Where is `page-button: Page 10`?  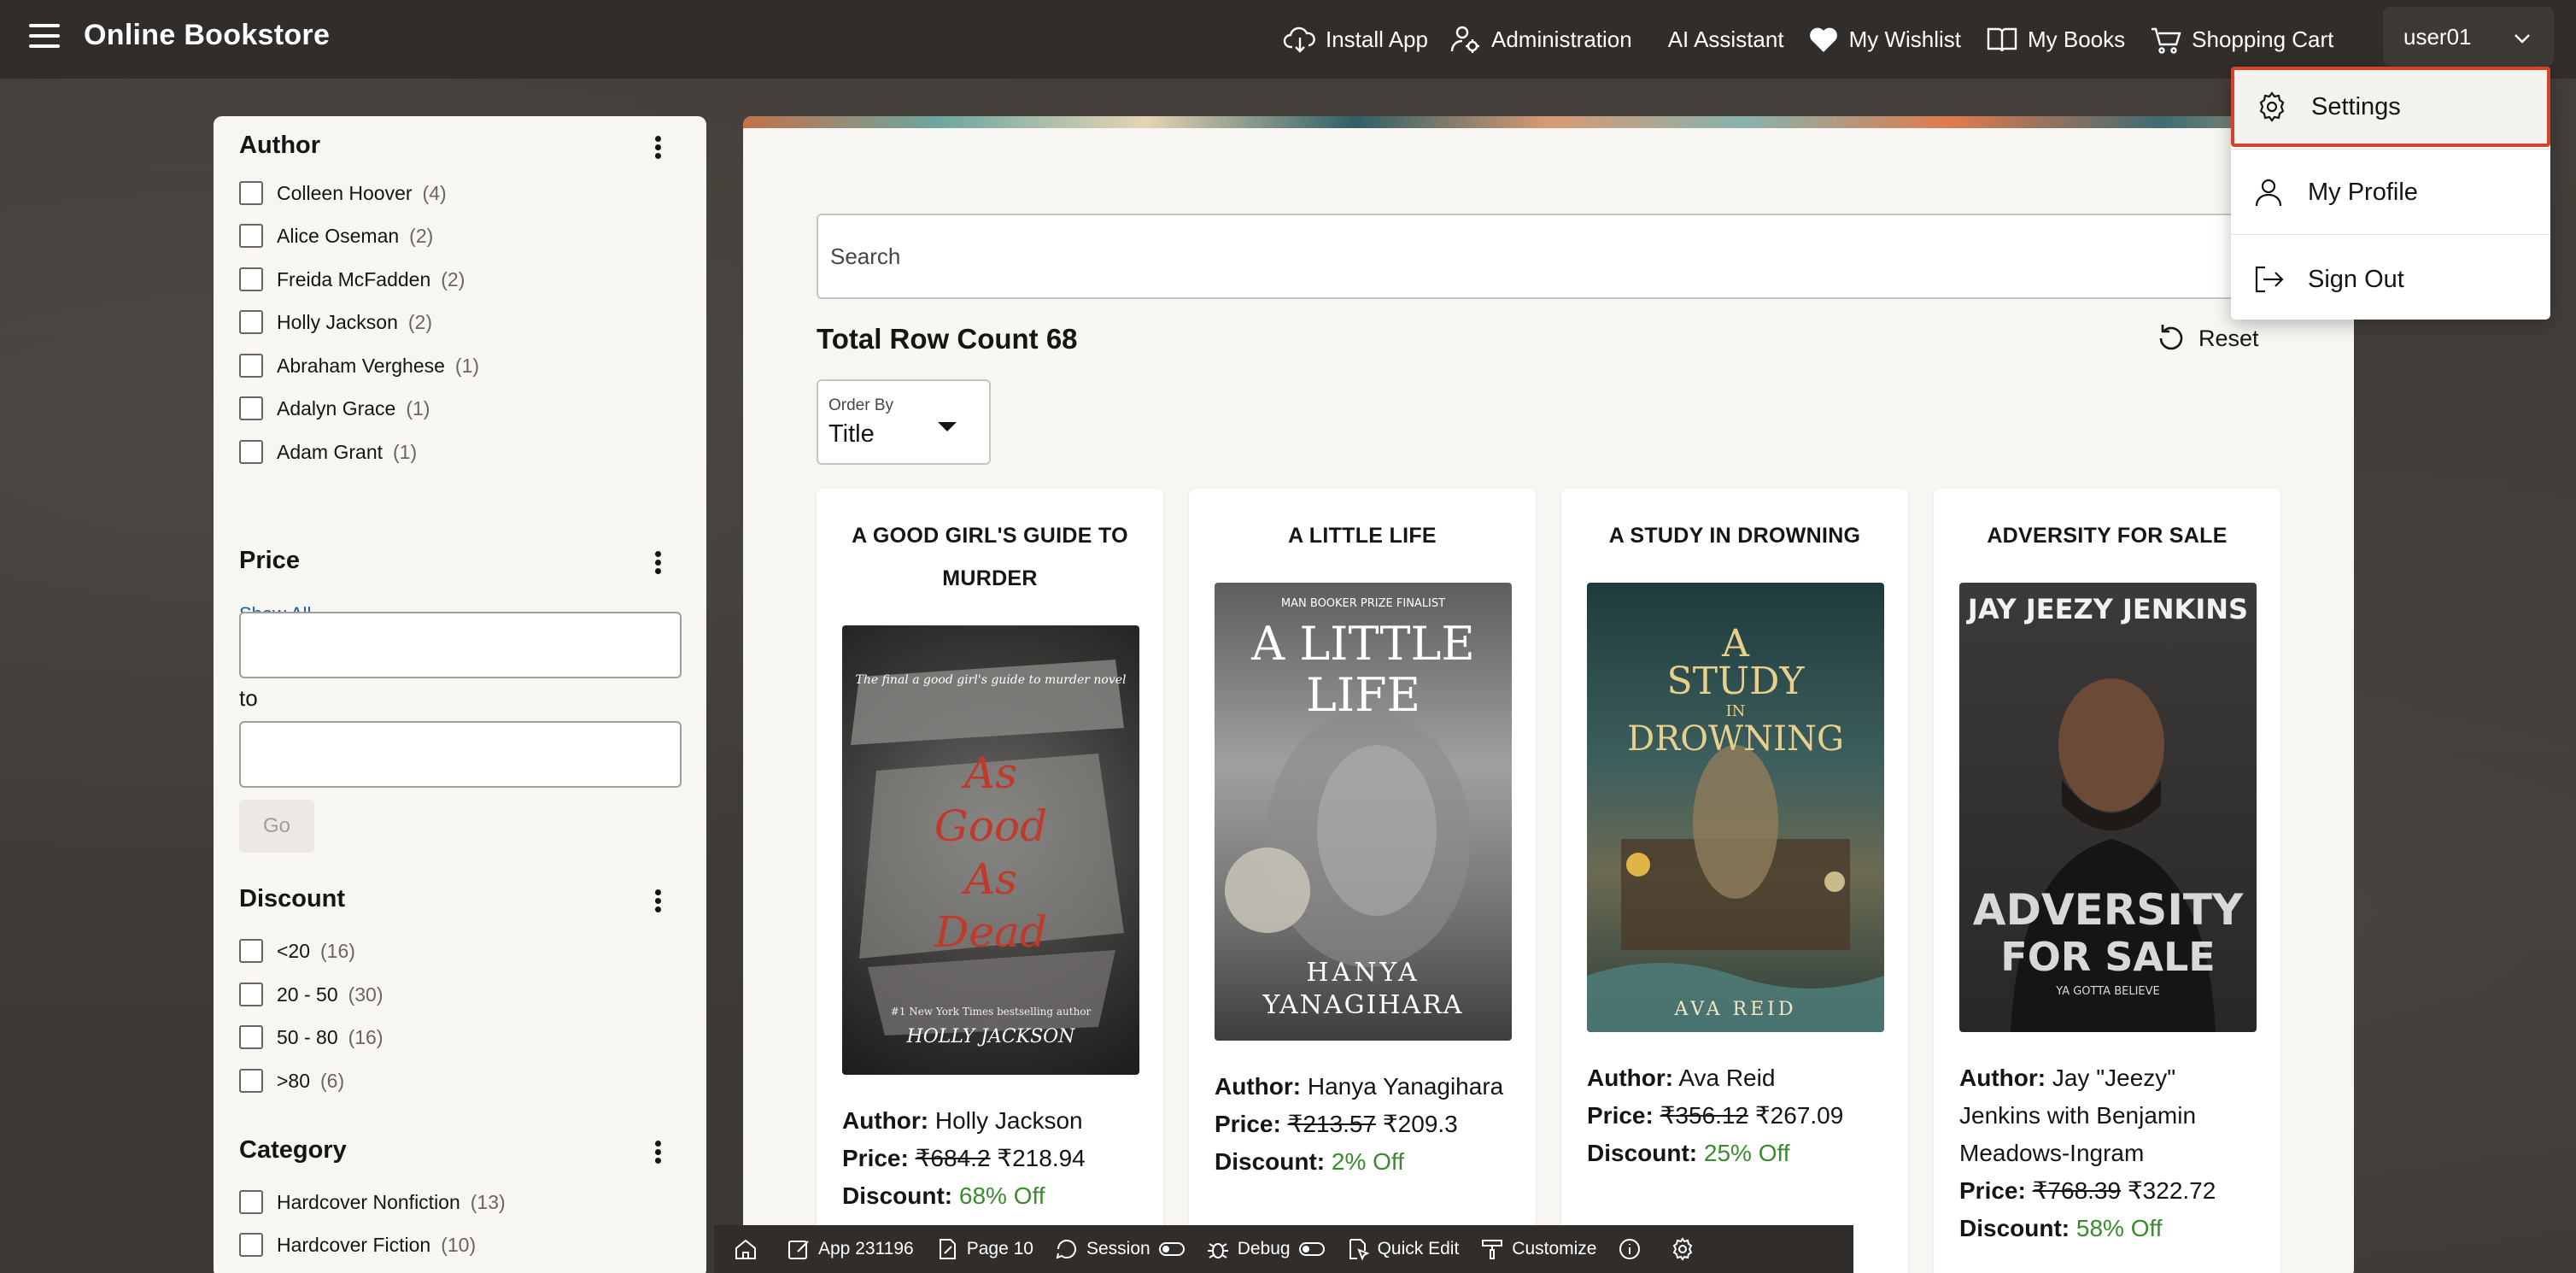 page-button: Page 10 is located at coordinates (983, 1249).